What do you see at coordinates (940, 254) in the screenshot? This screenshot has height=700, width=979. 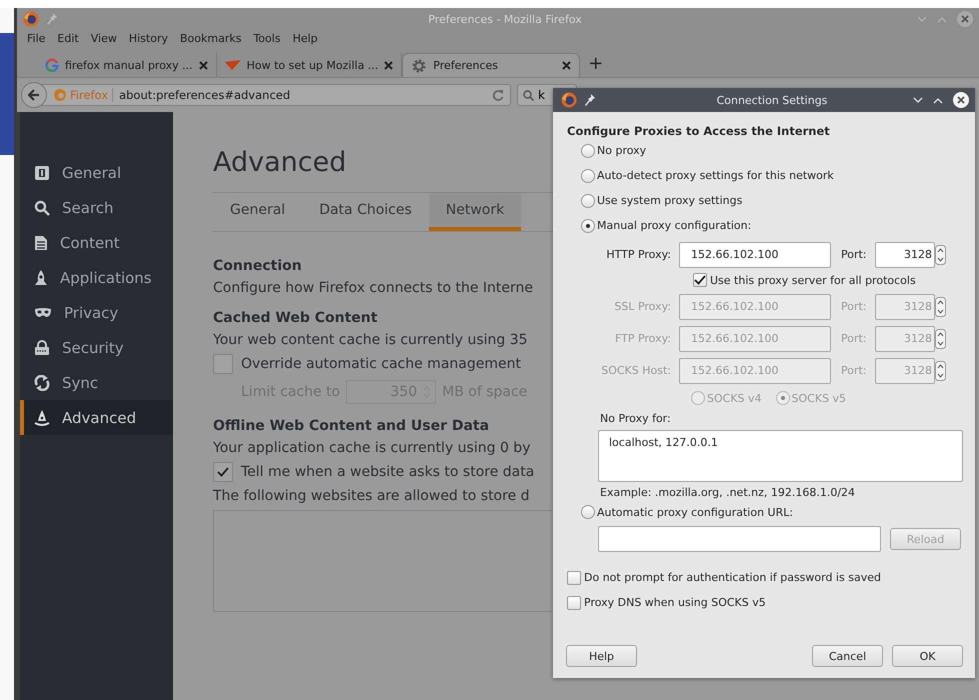 I see `spinner-arrows-icon` at bounding box center [940, 254].